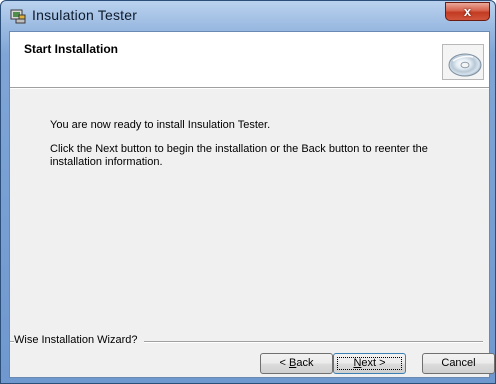 The image size is (496, 384). I want to click on wizard-brand-label: Wise Installation Wizard?, so click(79, 340).